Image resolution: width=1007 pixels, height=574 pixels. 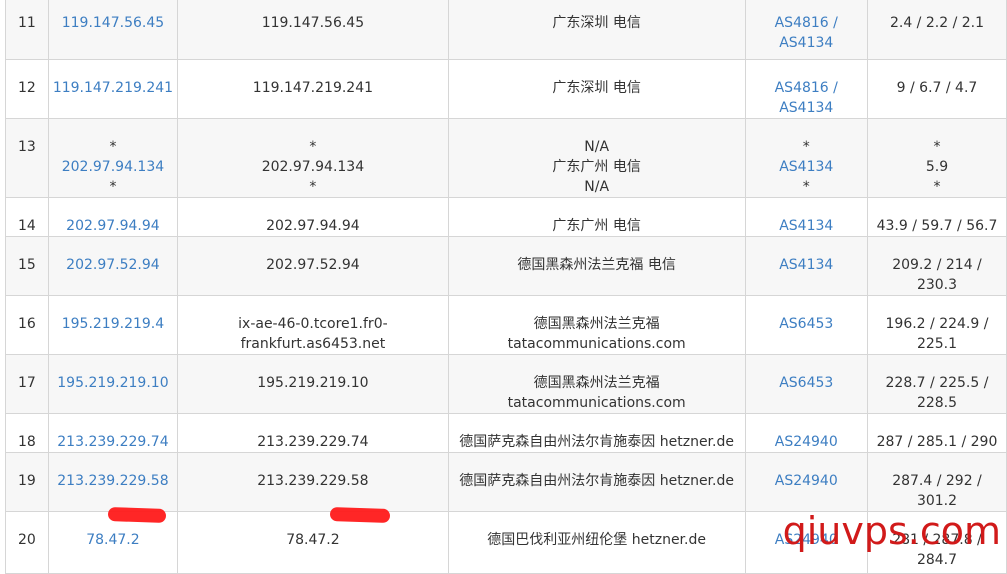 What do you see at coordinates (113, 265) in the screenshot?
I see `ip-link: 202.97.52.94` at bounding box center [113, 265].